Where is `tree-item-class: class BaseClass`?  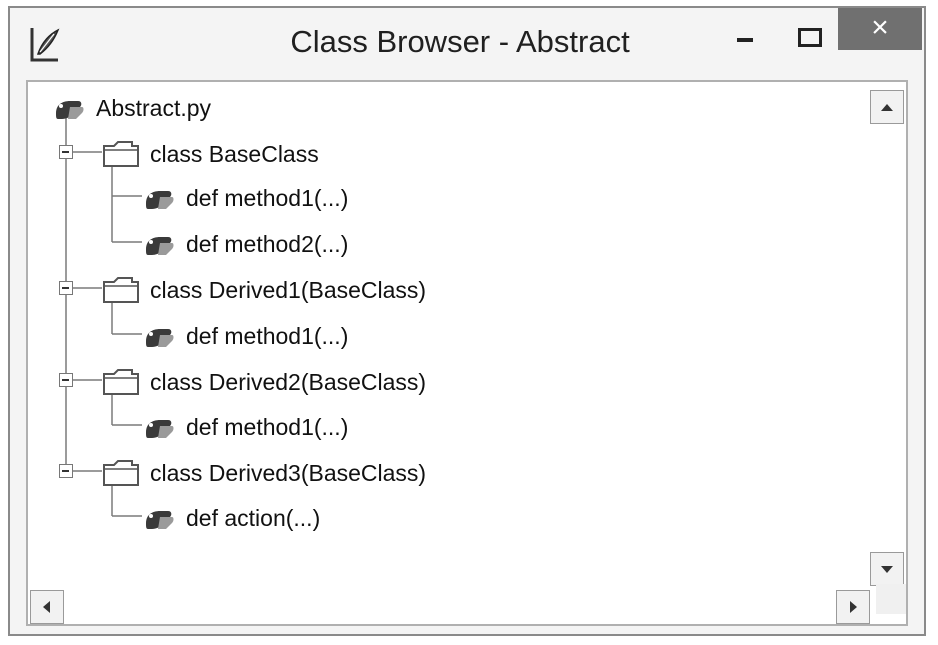 tree-item-class: class BaseClass is located at coordinates (210, 152).